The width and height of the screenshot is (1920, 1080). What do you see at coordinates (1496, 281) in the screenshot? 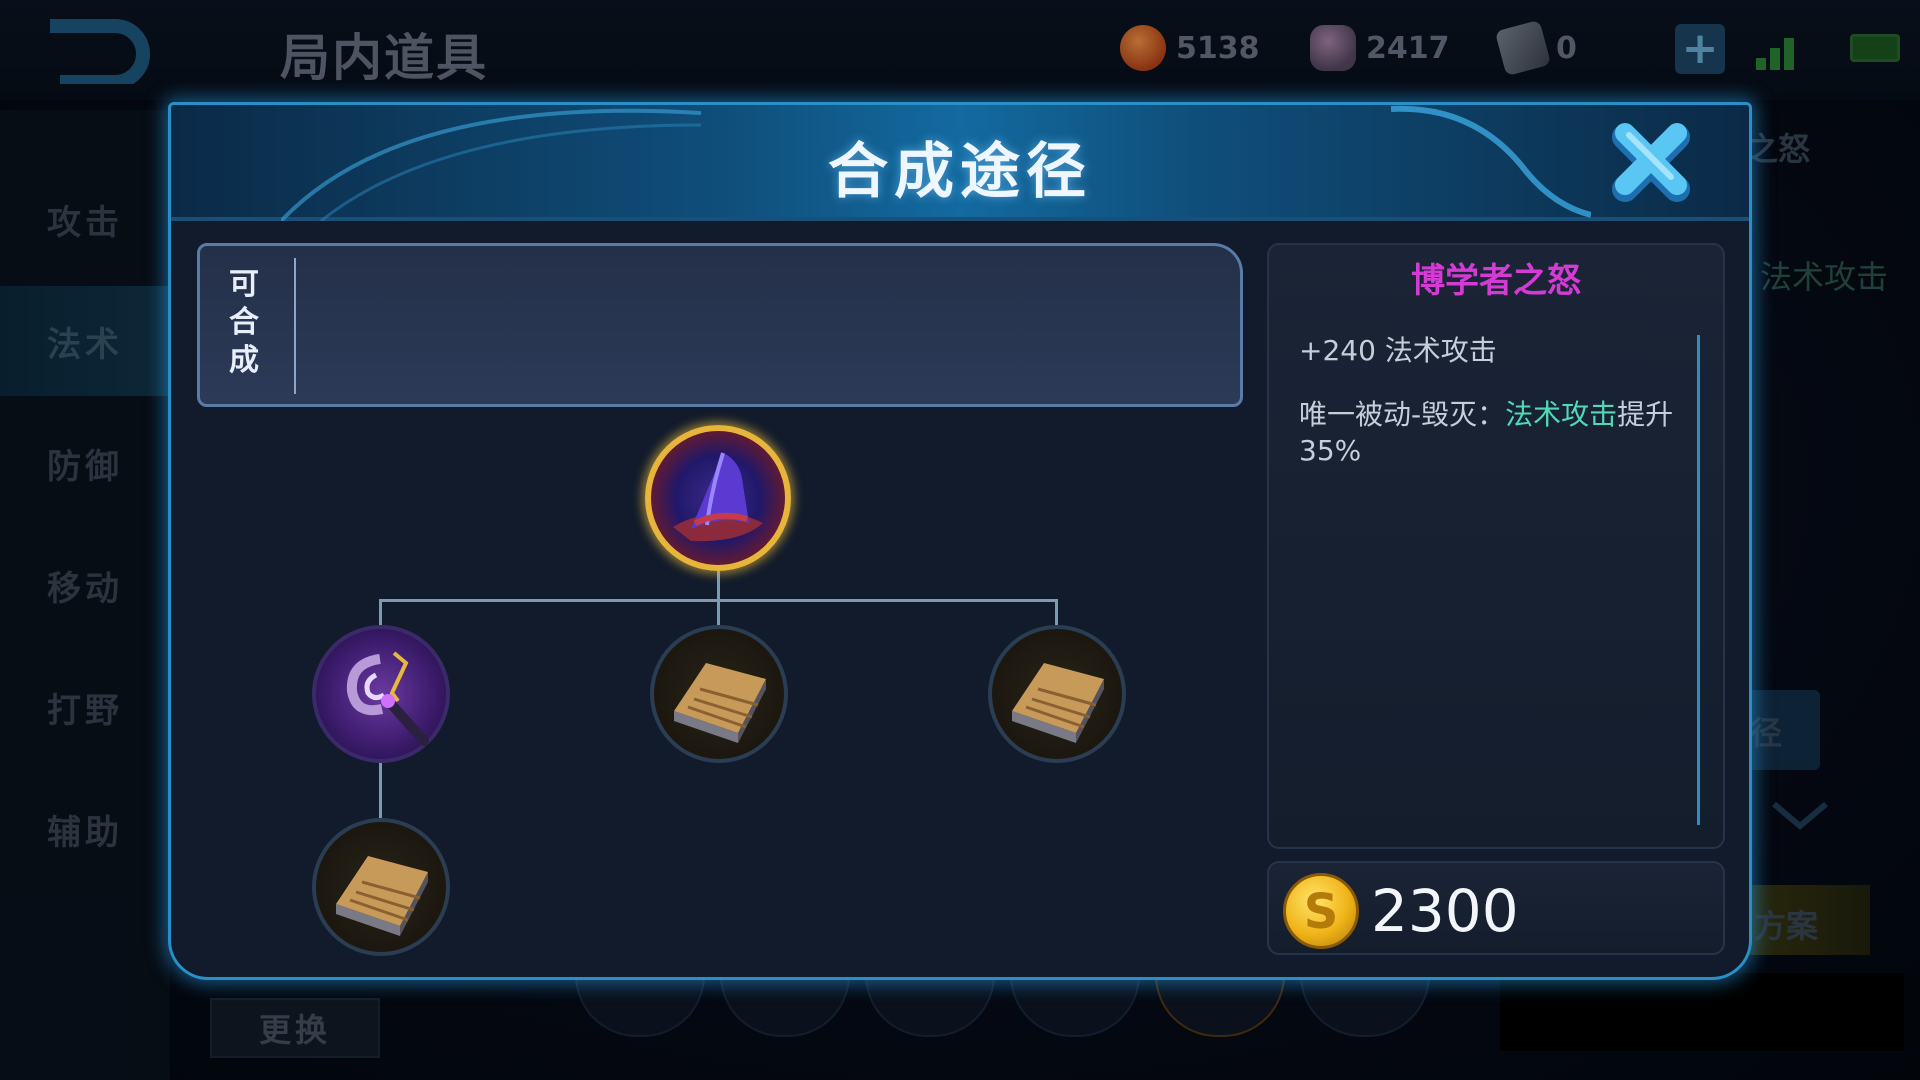
I see `item-name: 博学者之怒` at bounding box center [1496, 281].